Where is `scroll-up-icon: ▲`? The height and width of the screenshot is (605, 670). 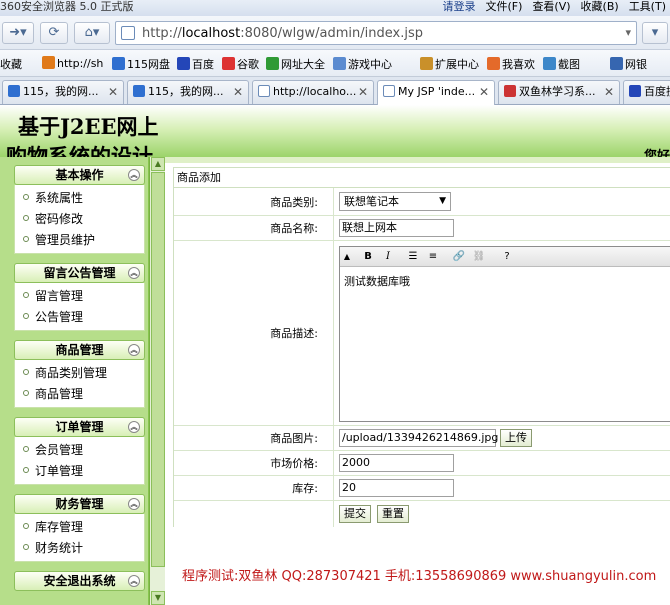
scroll-up-icon: ▲ is located at coordinates (158, 164).